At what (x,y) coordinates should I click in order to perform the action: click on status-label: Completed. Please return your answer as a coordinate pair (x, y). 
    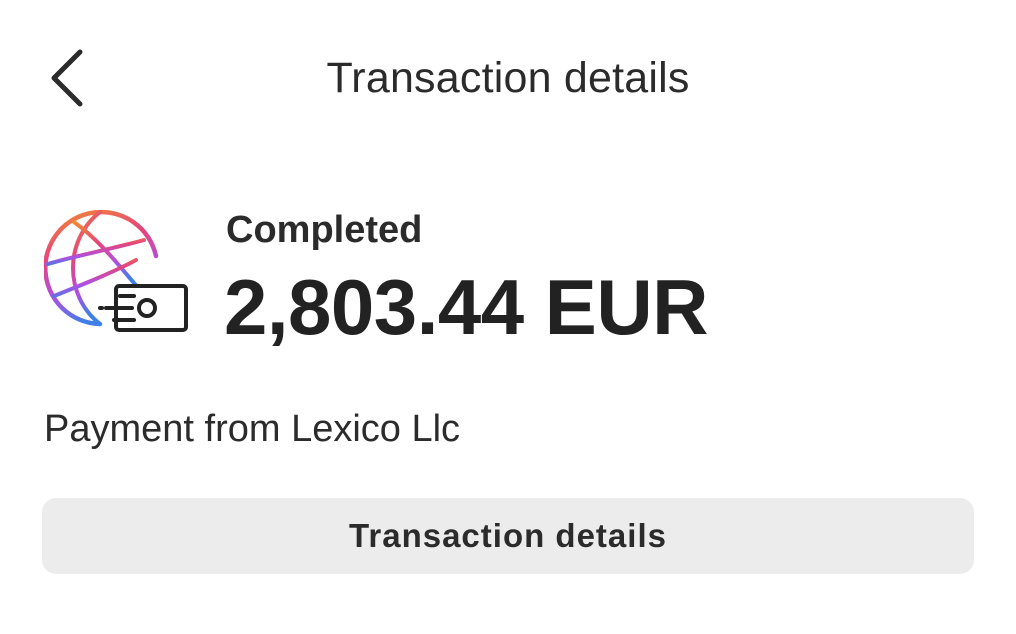
    Looking at the image, I should click on (324, 230).